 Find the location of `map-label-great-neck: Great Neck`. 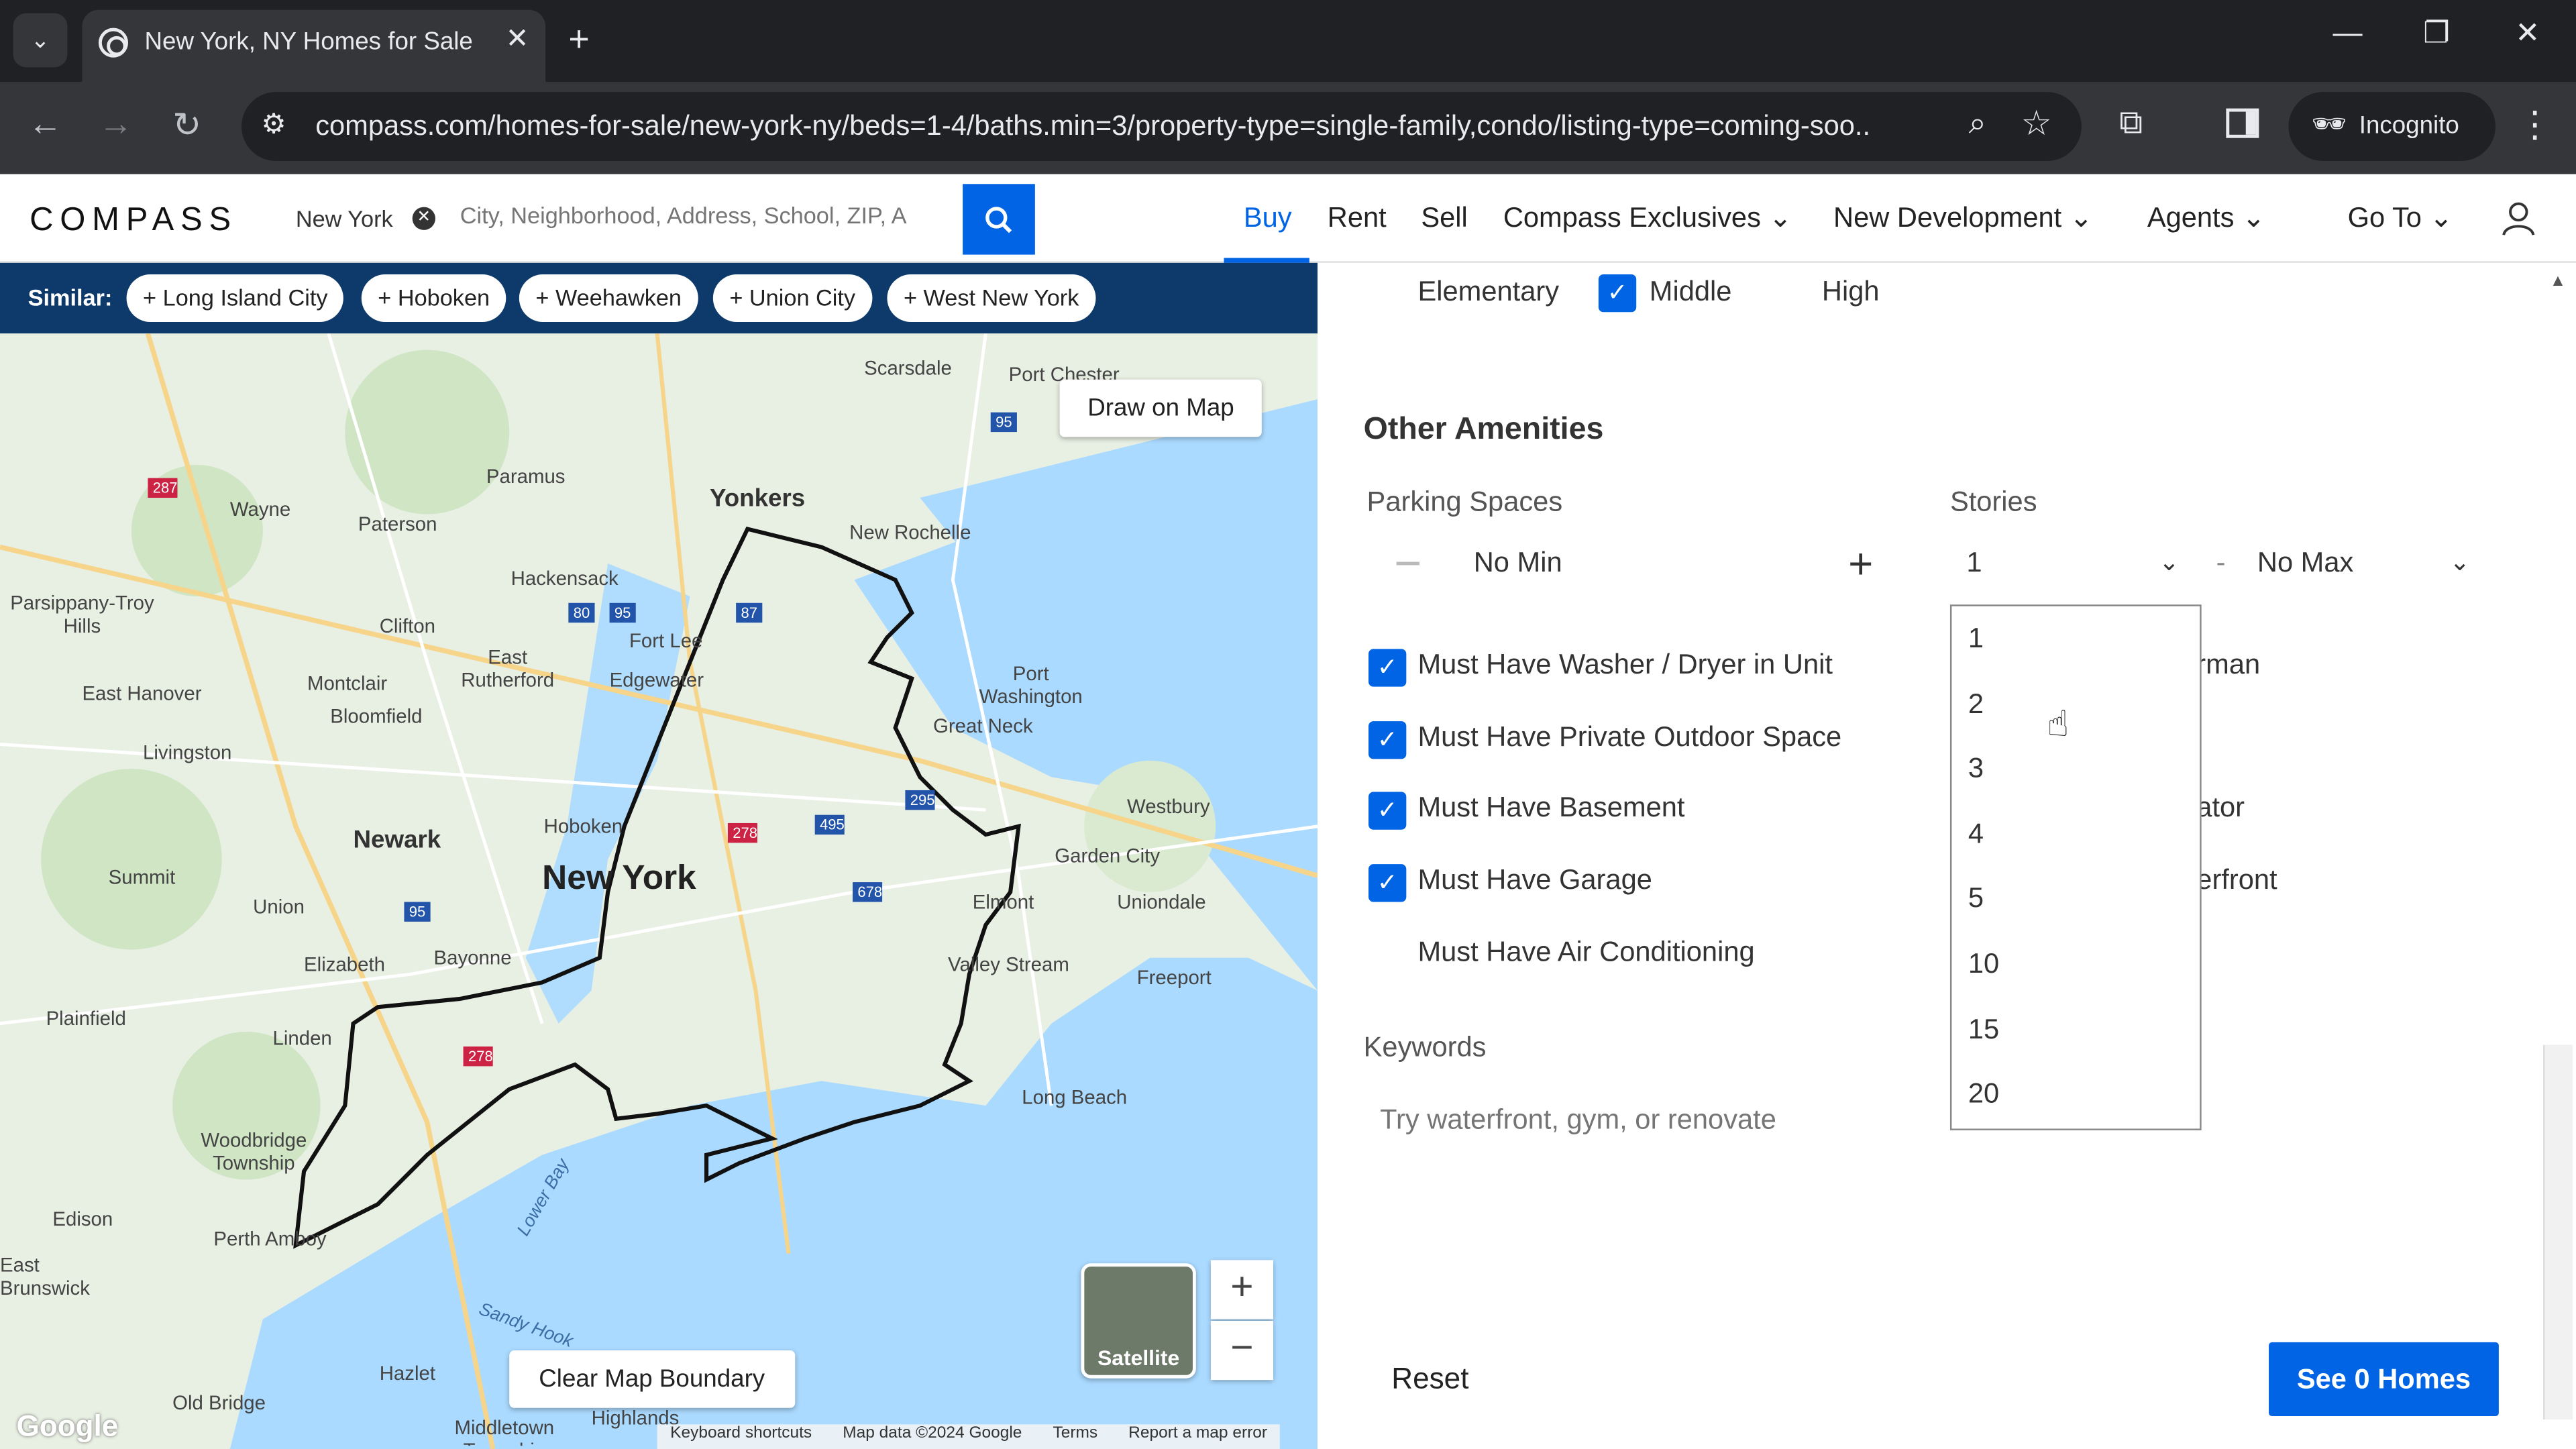

map-label-great-neck: Great Neck is located at coordinates (983, 726).